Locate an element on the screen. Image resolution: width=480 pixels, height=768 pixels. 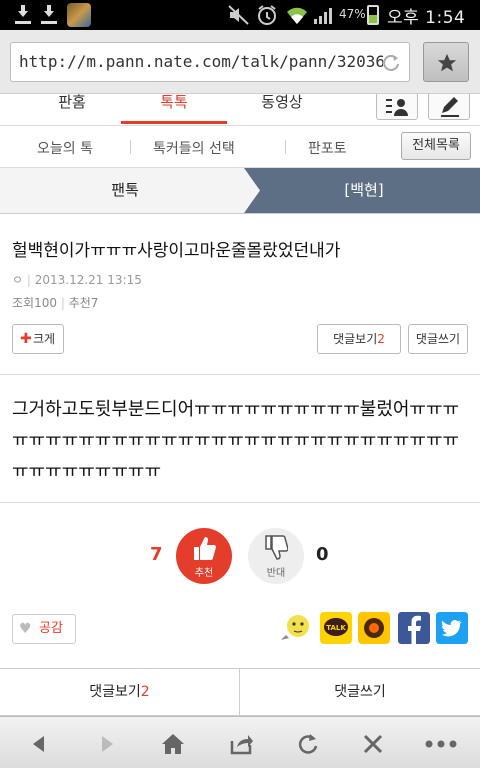
oppose-vote-count: 0 is located at coordinates (322, 554).